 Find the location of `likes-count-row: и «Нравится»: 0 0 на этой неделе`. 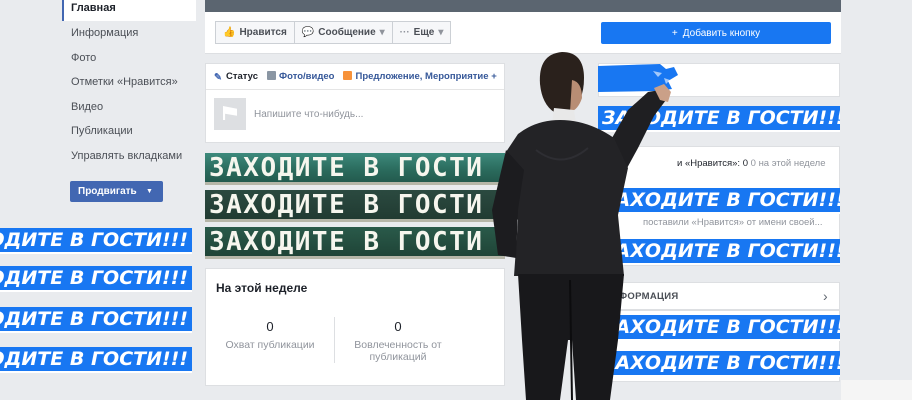

likes-count-row: и «Нравится»: 0 0 на этой неделе is located at coordinates (751, 163).